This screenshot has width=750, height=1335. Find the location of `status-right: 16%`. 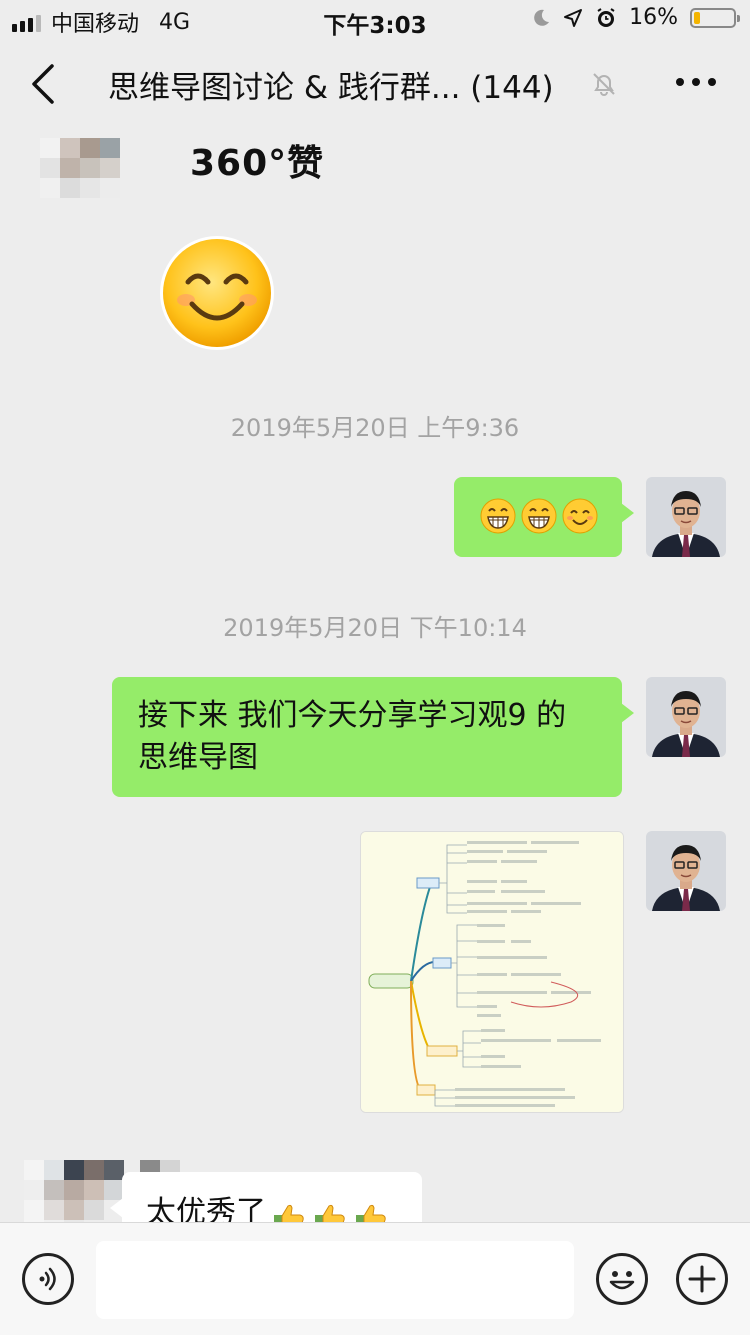

status-right: 16% is located at coordinates (635, 17).